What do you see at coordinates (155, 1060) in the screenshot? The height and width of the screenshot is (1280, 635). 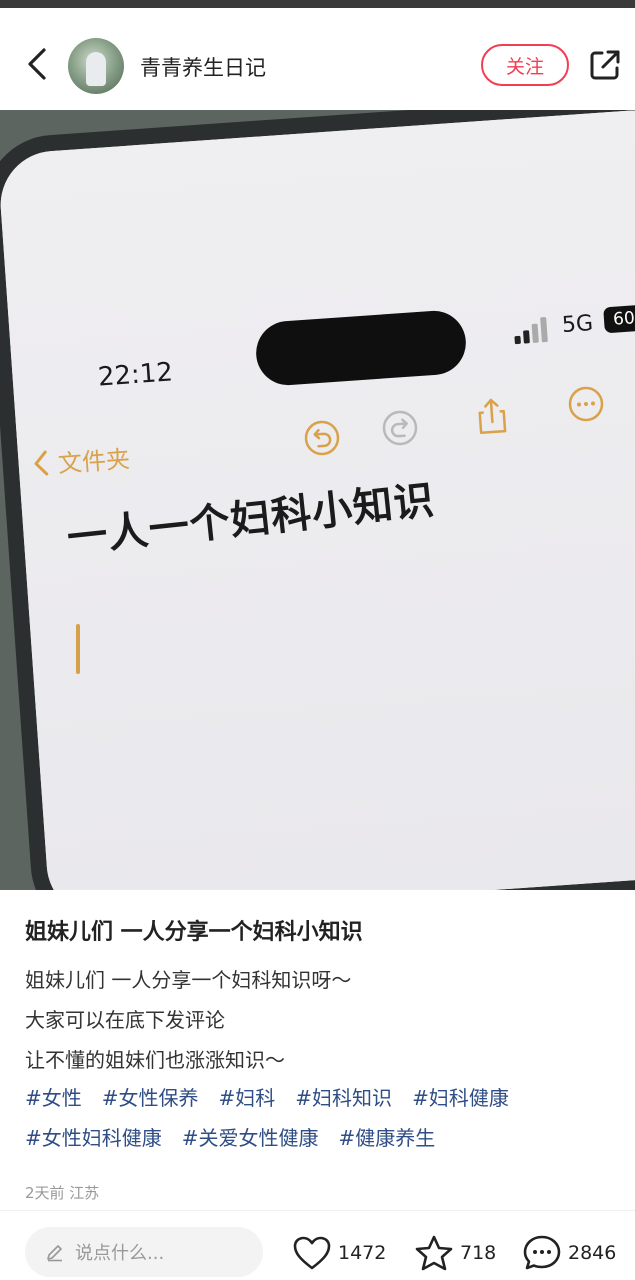 I see `post-body-line: 让不懂的姐妹们也涨涨知识～` at bounding box center [155, 1060].